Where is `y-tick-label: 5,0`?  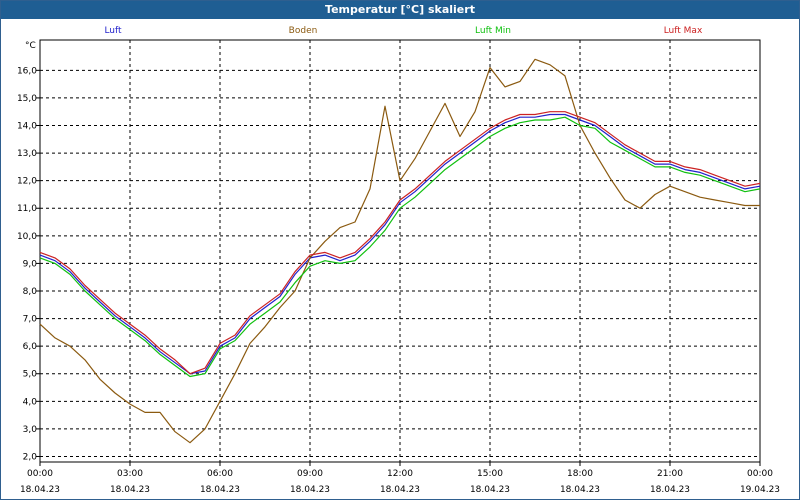 y-tick-label: 5,0 is located at coordinates (30, 375).